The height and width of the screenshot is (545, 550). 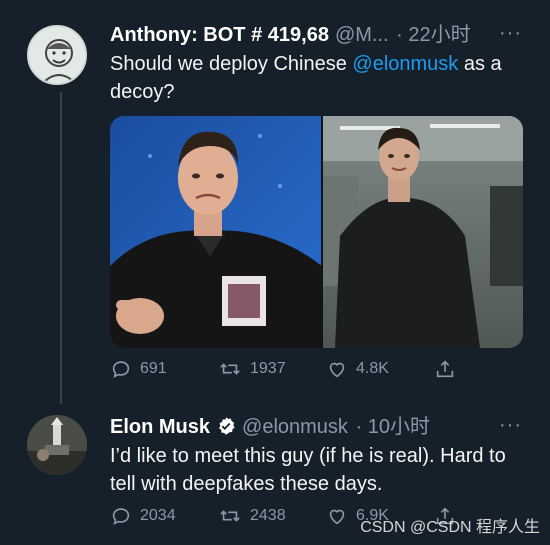 I want to click on reply-button: 2034, so click(x=164, y=516).